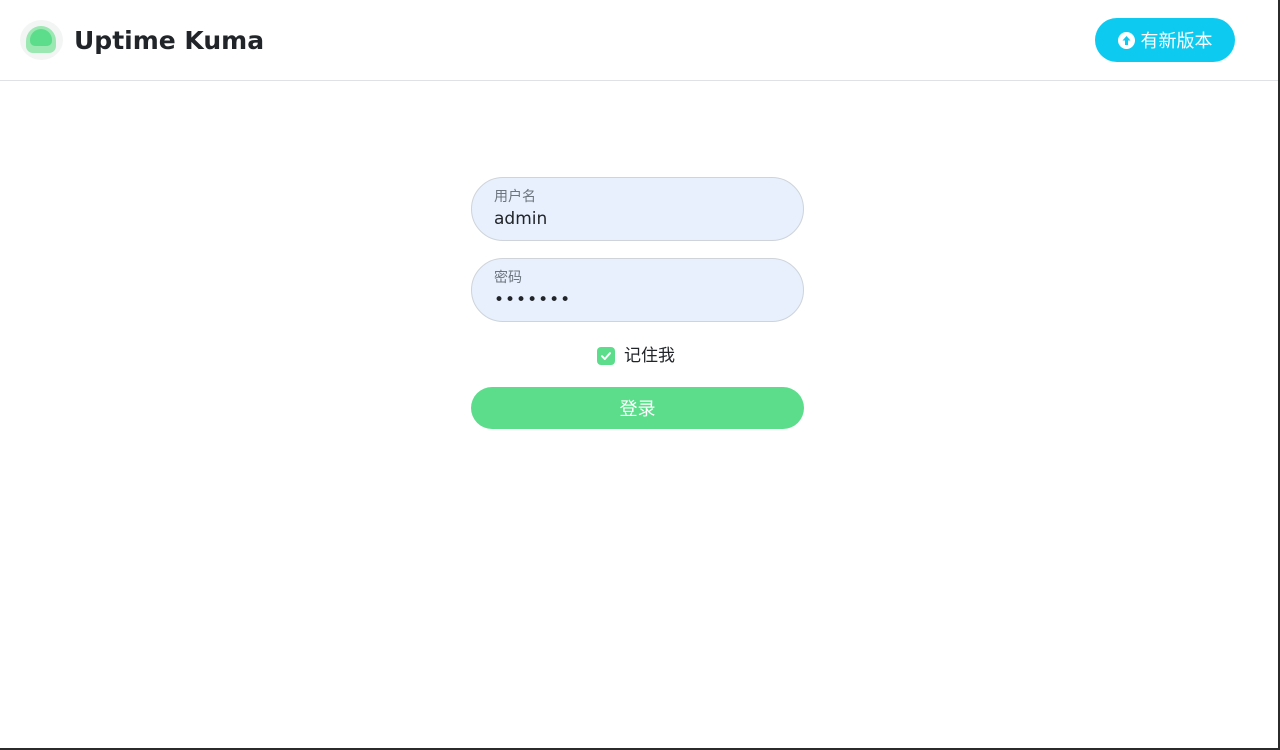  What do you see at coordinates (515, 197) in the screenshot?
I see `username-label: 用户名` at bounding box center [515, 197].